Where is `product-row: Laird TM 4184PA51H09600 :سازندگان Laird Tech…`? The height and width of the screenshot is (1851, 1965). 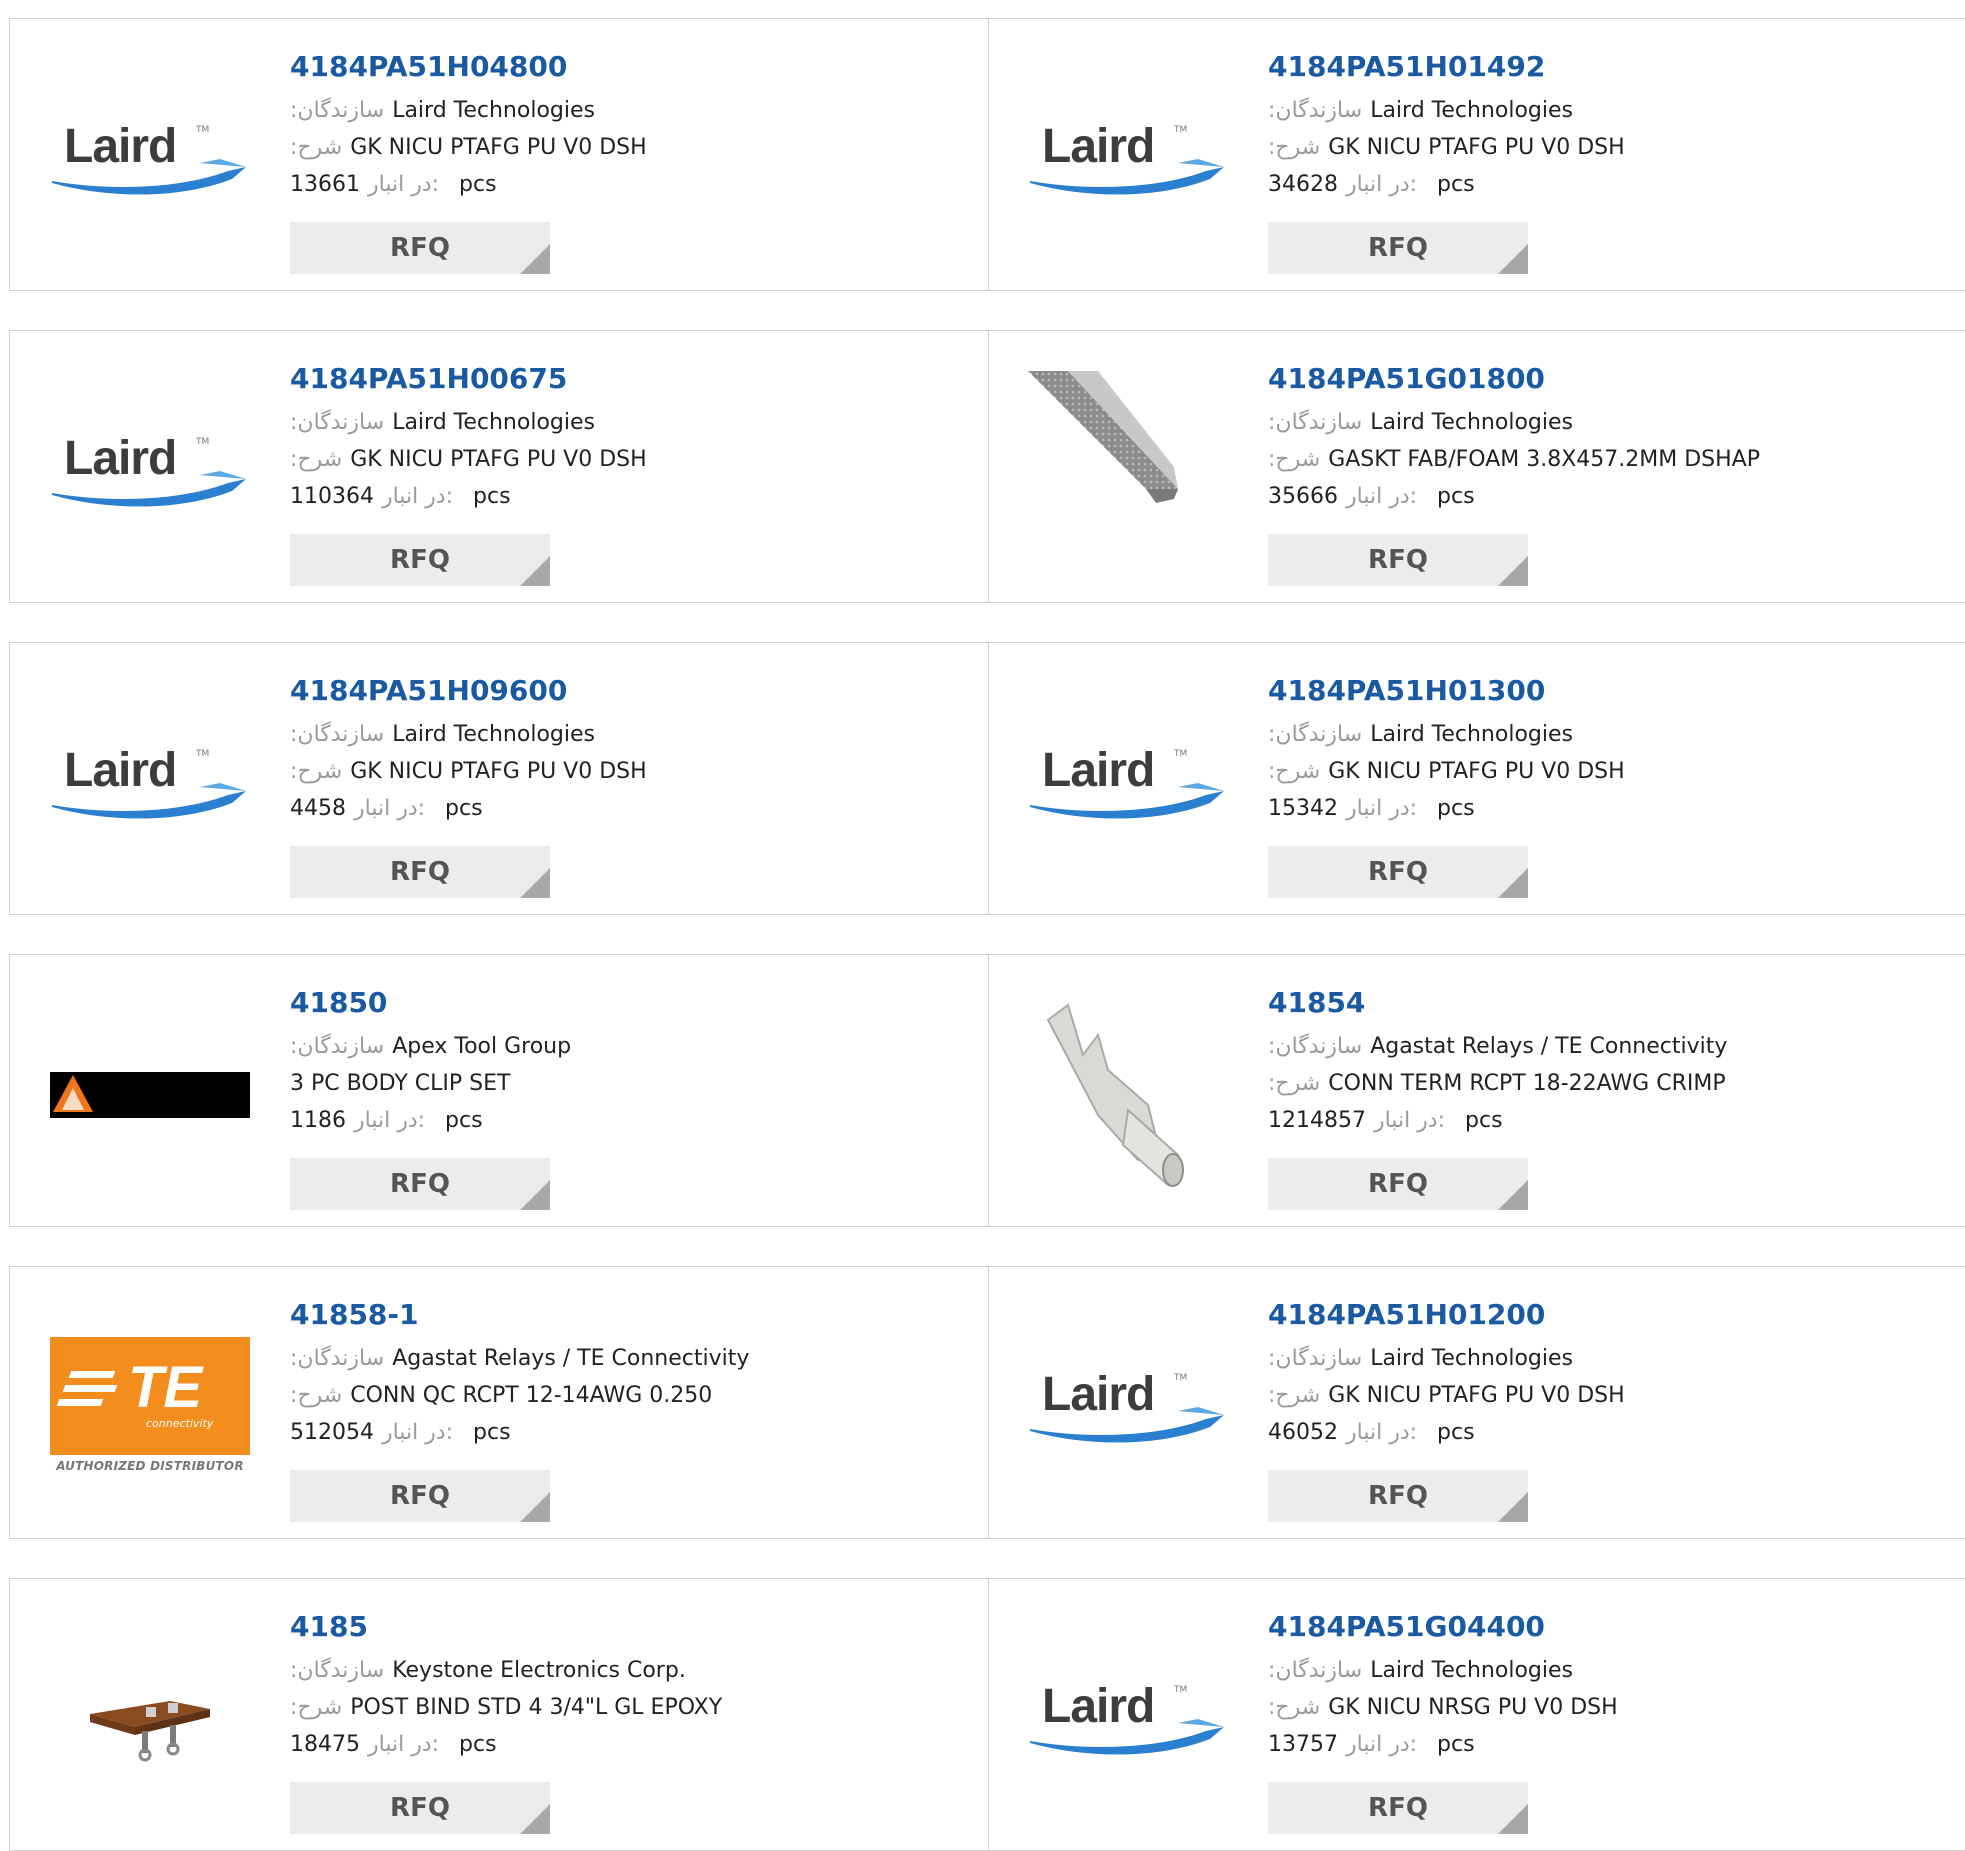
product-row: Laird TM 4184PA51H09600 :سازندگان Laird Tech… is located at coordinates (987, 778).